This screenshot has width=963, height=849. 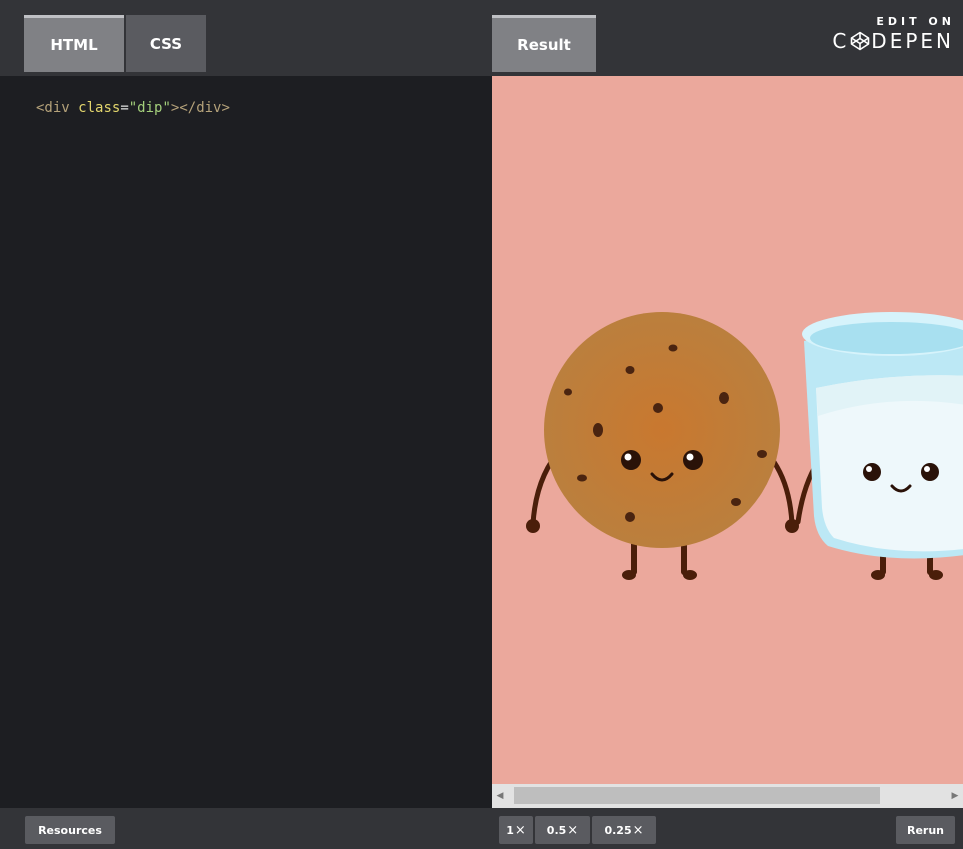 What do you see at coordinates (727, 38) in the screenshot?
I see `result-header: Result EDIT ON C DEPEN` at bounding box center [727, 38].